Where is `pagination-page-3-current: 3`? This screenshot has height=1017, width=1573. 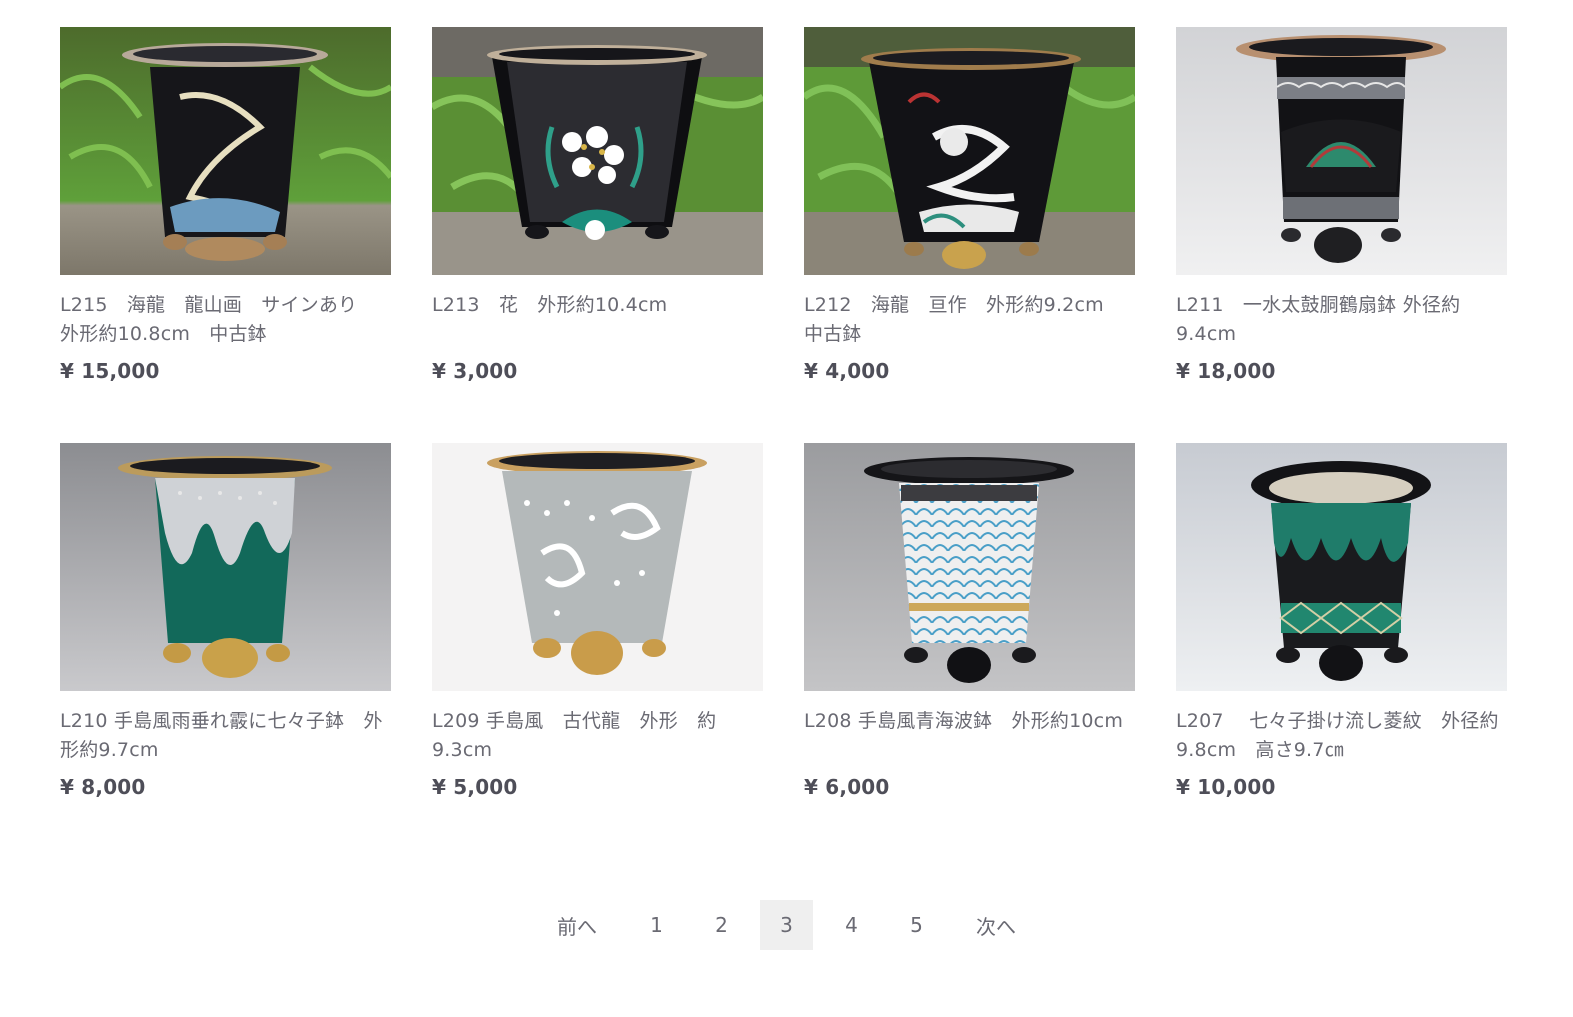 pagination-page-3-current: 3 is located at coordinates (786, 925).